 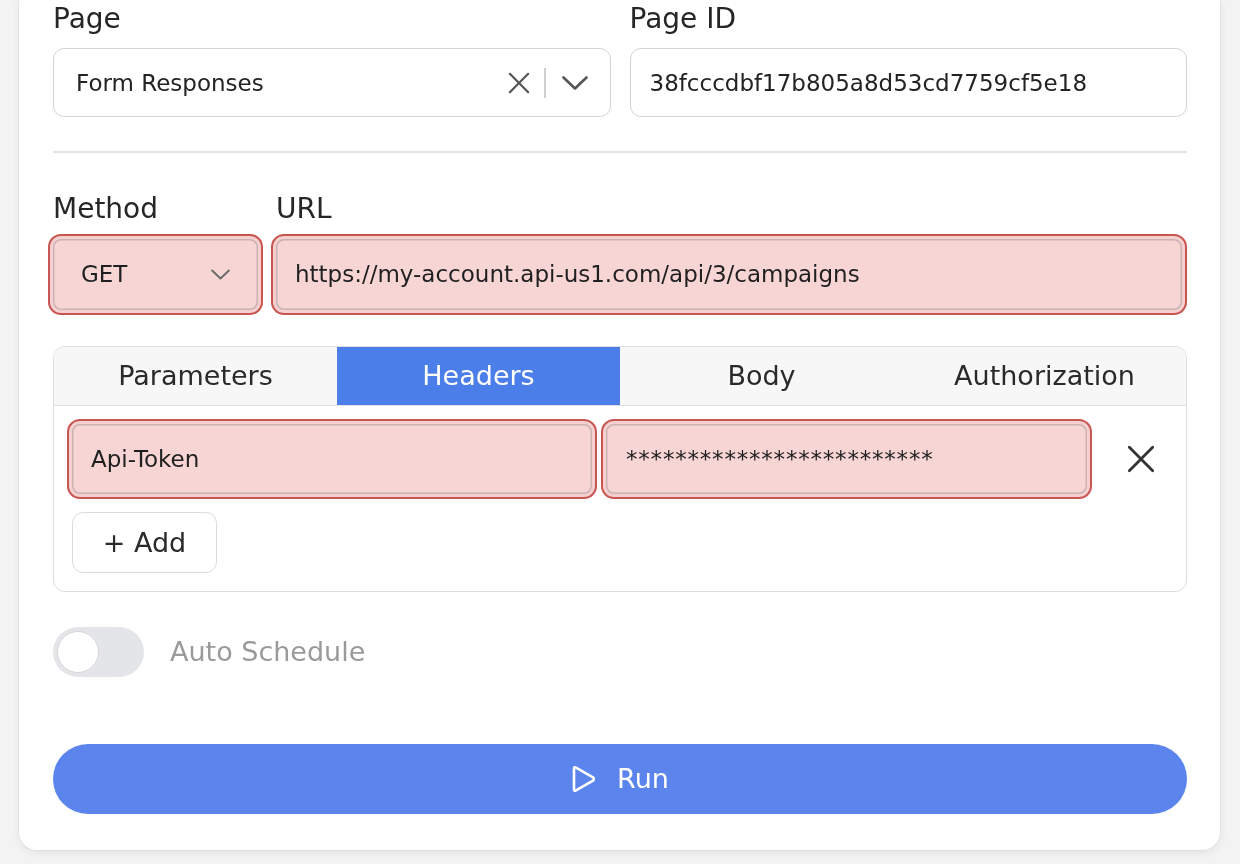 What do you see at coordinates (478, 375) in the screenshot?
I see `tab: Headers` at bounding box center [478, 375].